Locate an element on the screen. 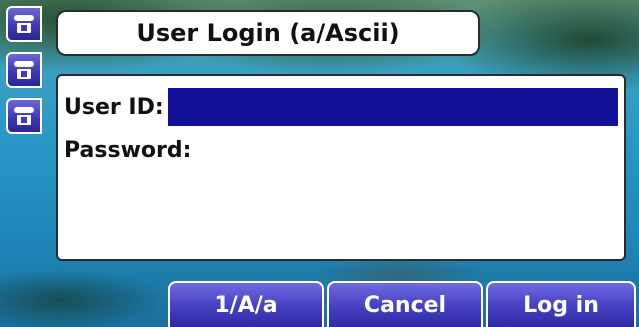  password-field is located at coordinates (406, 150).